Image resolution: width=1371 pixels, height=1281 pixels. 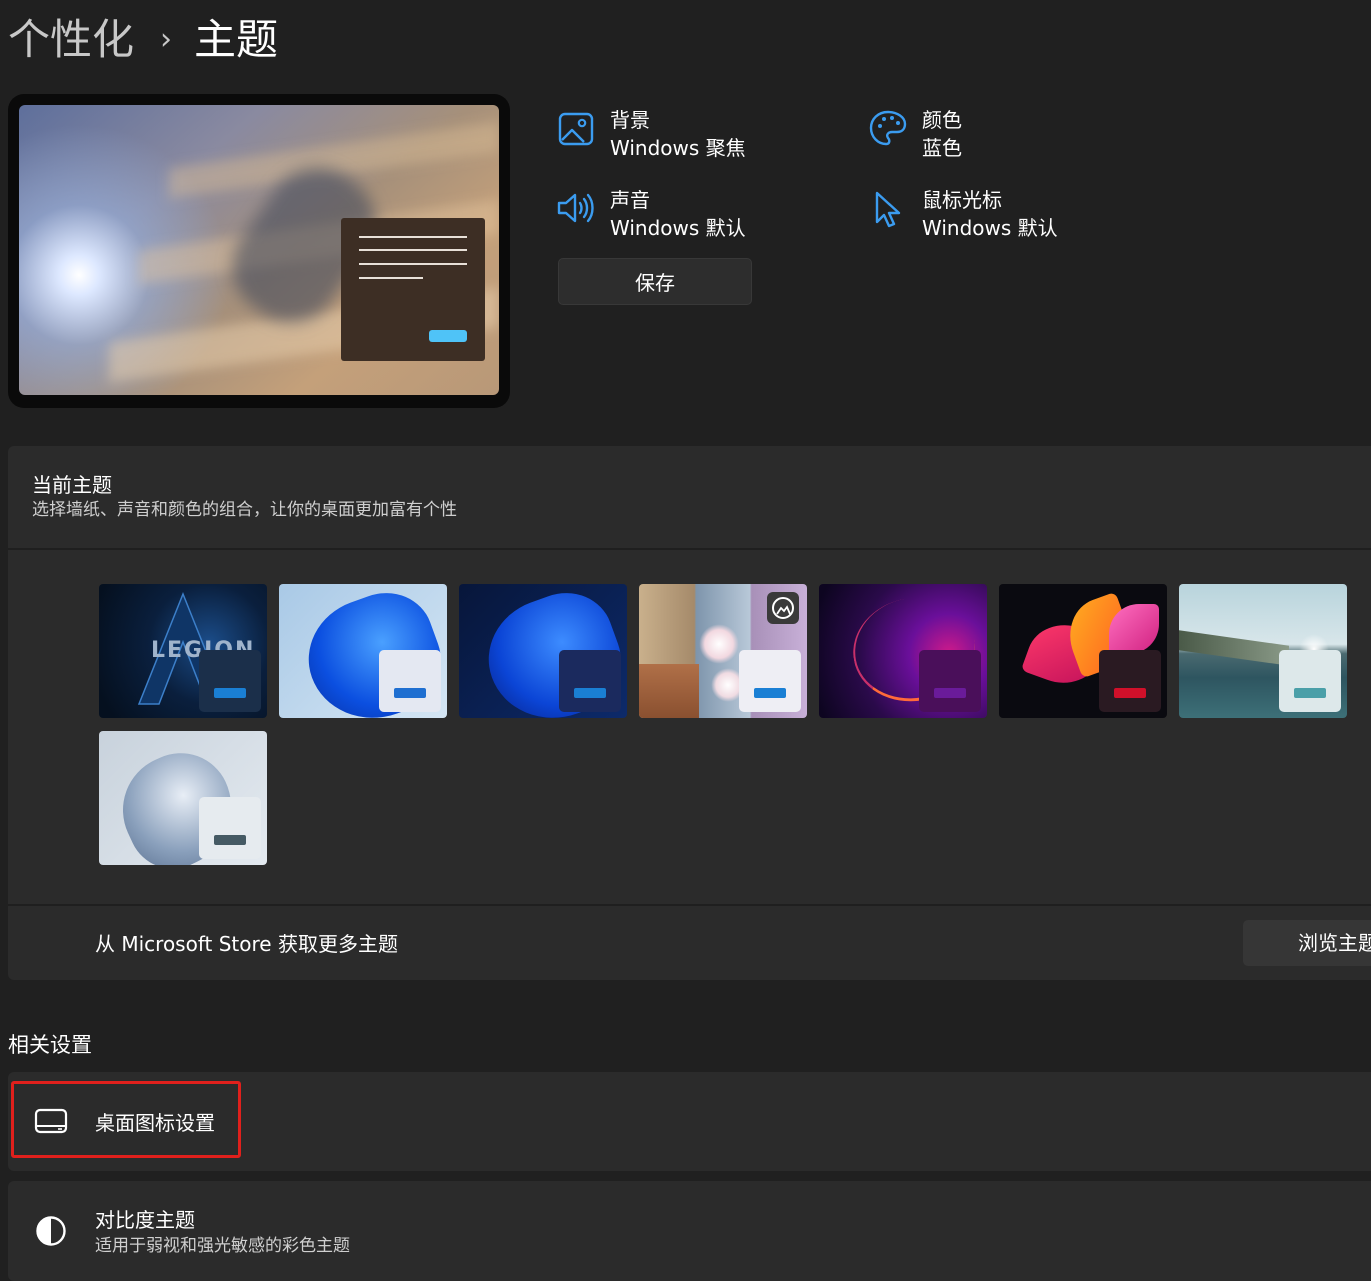 What do you see at coordinates (689, 943) in the screenshot?
I see `store-row: 从 Microsoft Store 获取更多主题 浏览主题` at bounding box center [689, 943].